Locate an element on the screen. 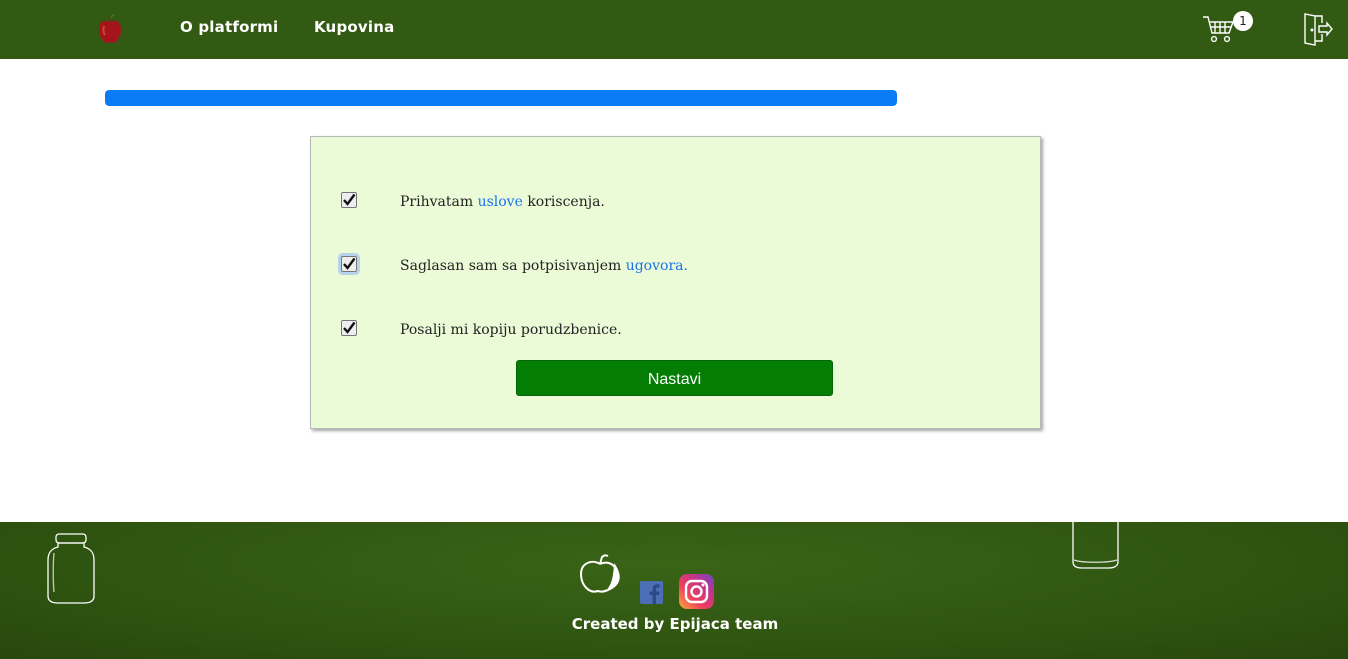 This screenshot has width=1348, height=659. terms-row: Prihvatam uslove koriscenja. is located at coordinates (675, 203).